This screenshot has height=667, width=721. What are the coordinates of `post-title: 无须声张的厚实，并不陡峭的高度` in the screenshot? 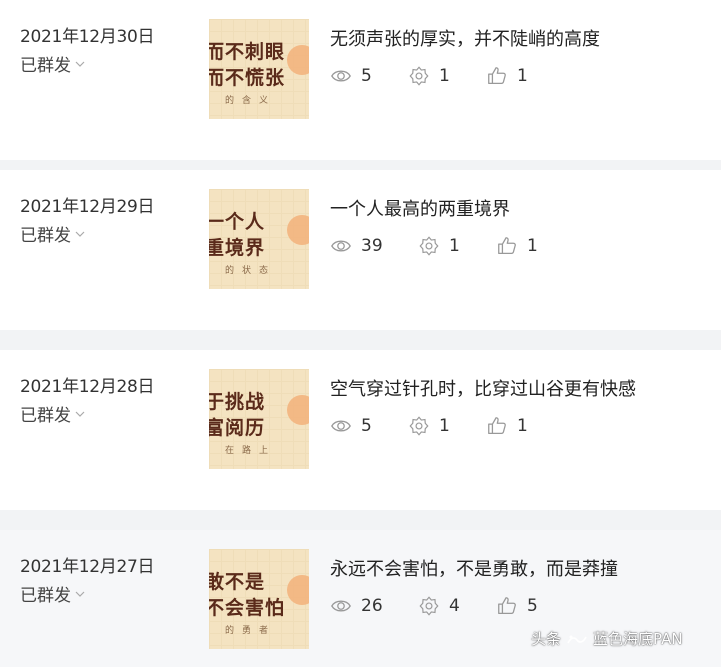 It's located at (465, 38).